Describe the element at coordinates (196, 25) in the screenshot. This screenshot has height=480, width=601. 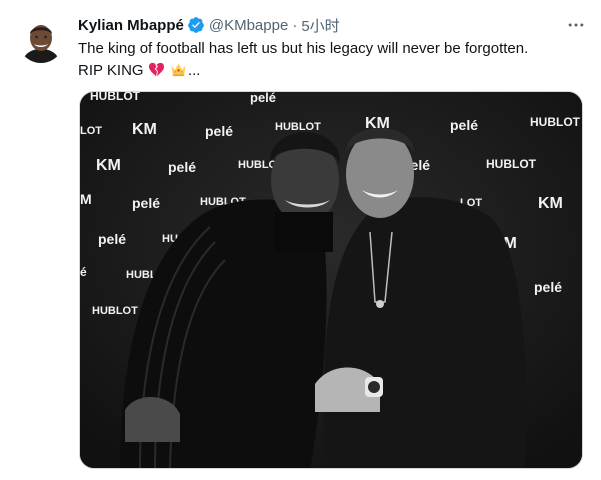
I see `verified-badge-icon` at that location.